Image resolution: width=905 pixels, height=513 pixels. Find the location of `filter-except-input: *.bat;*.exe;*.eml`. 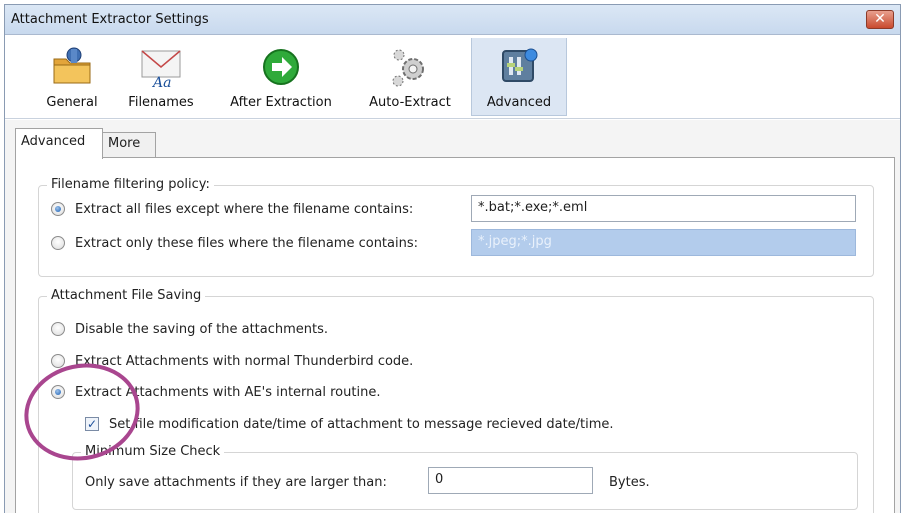

filter-except-input: *.bat;*.exe;*.eml is located at coordinates (663, 208).